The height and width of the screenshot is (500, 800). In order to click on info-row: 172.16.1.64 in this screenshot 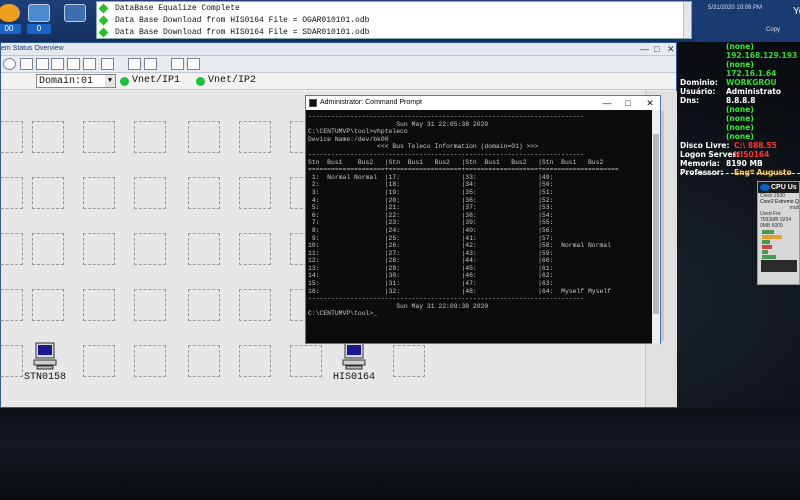, I will do `click(740, 73)`.